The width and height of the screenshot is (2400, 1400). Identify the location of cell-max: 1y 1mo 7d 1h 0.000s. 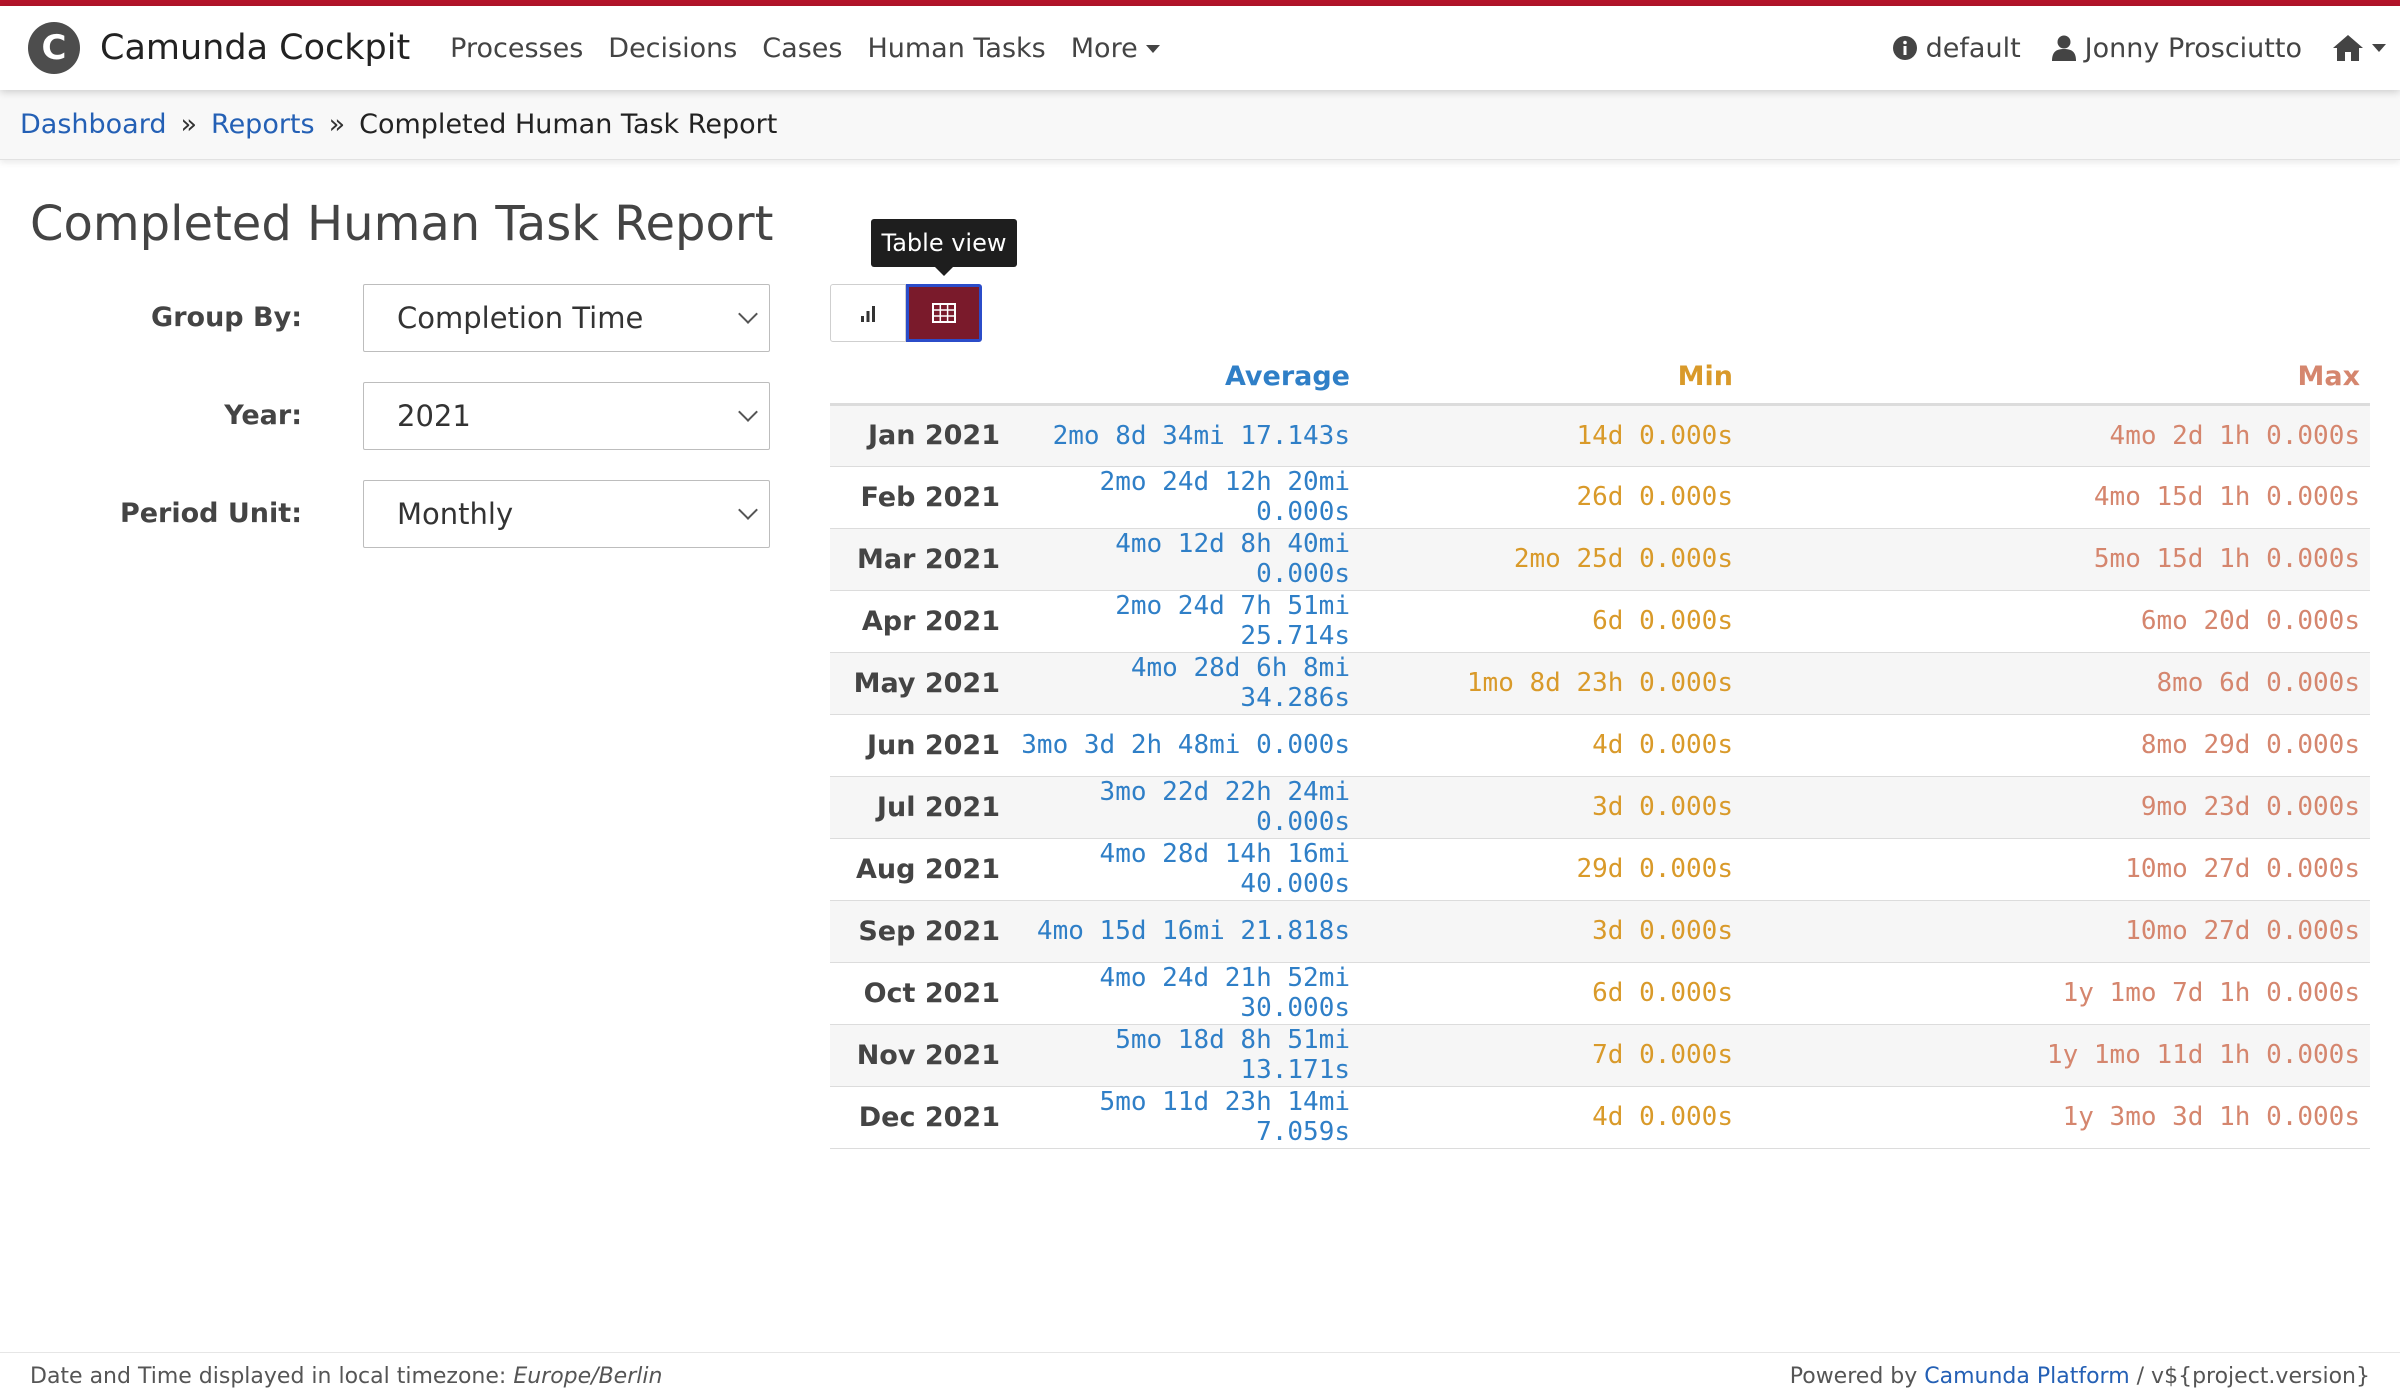
(2056, 993).